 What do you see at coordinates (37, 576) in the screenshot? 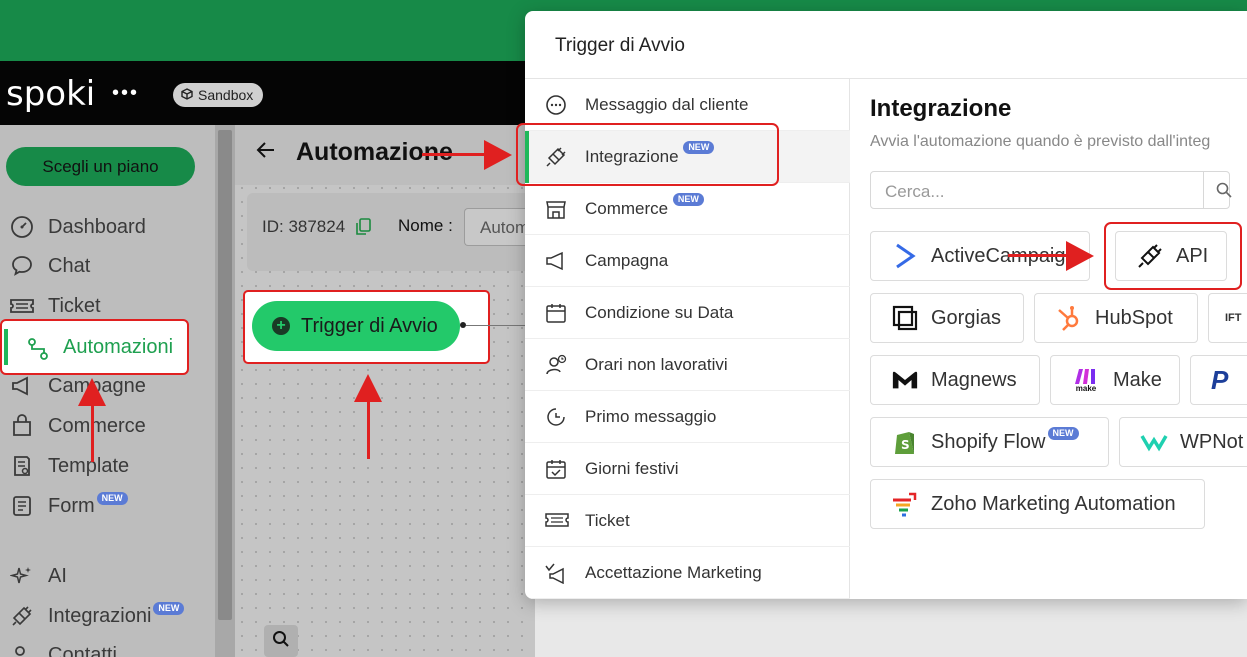
I see `sidebar-item-ai: AI` at bounding box center [37, 576].